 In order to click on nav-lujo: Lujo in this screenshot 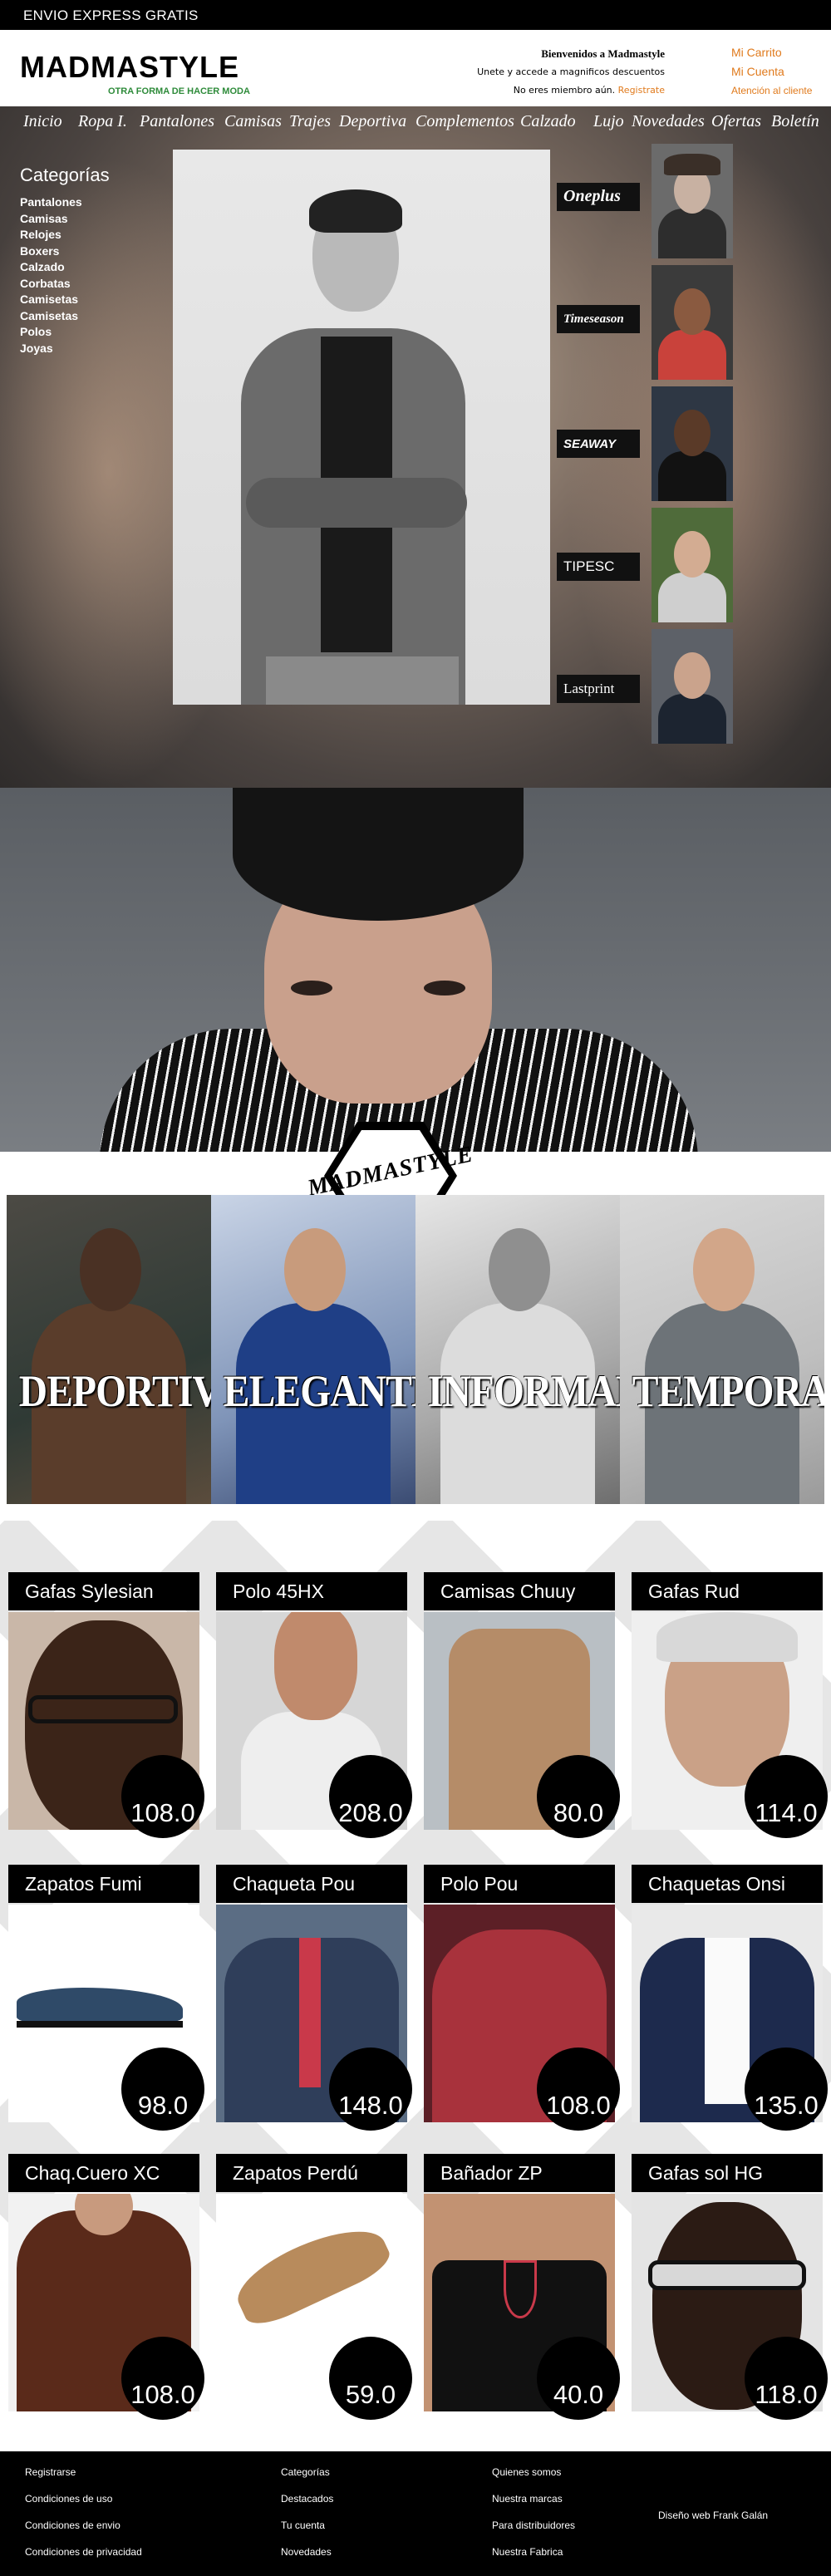, I will do `click(608, 121)`.